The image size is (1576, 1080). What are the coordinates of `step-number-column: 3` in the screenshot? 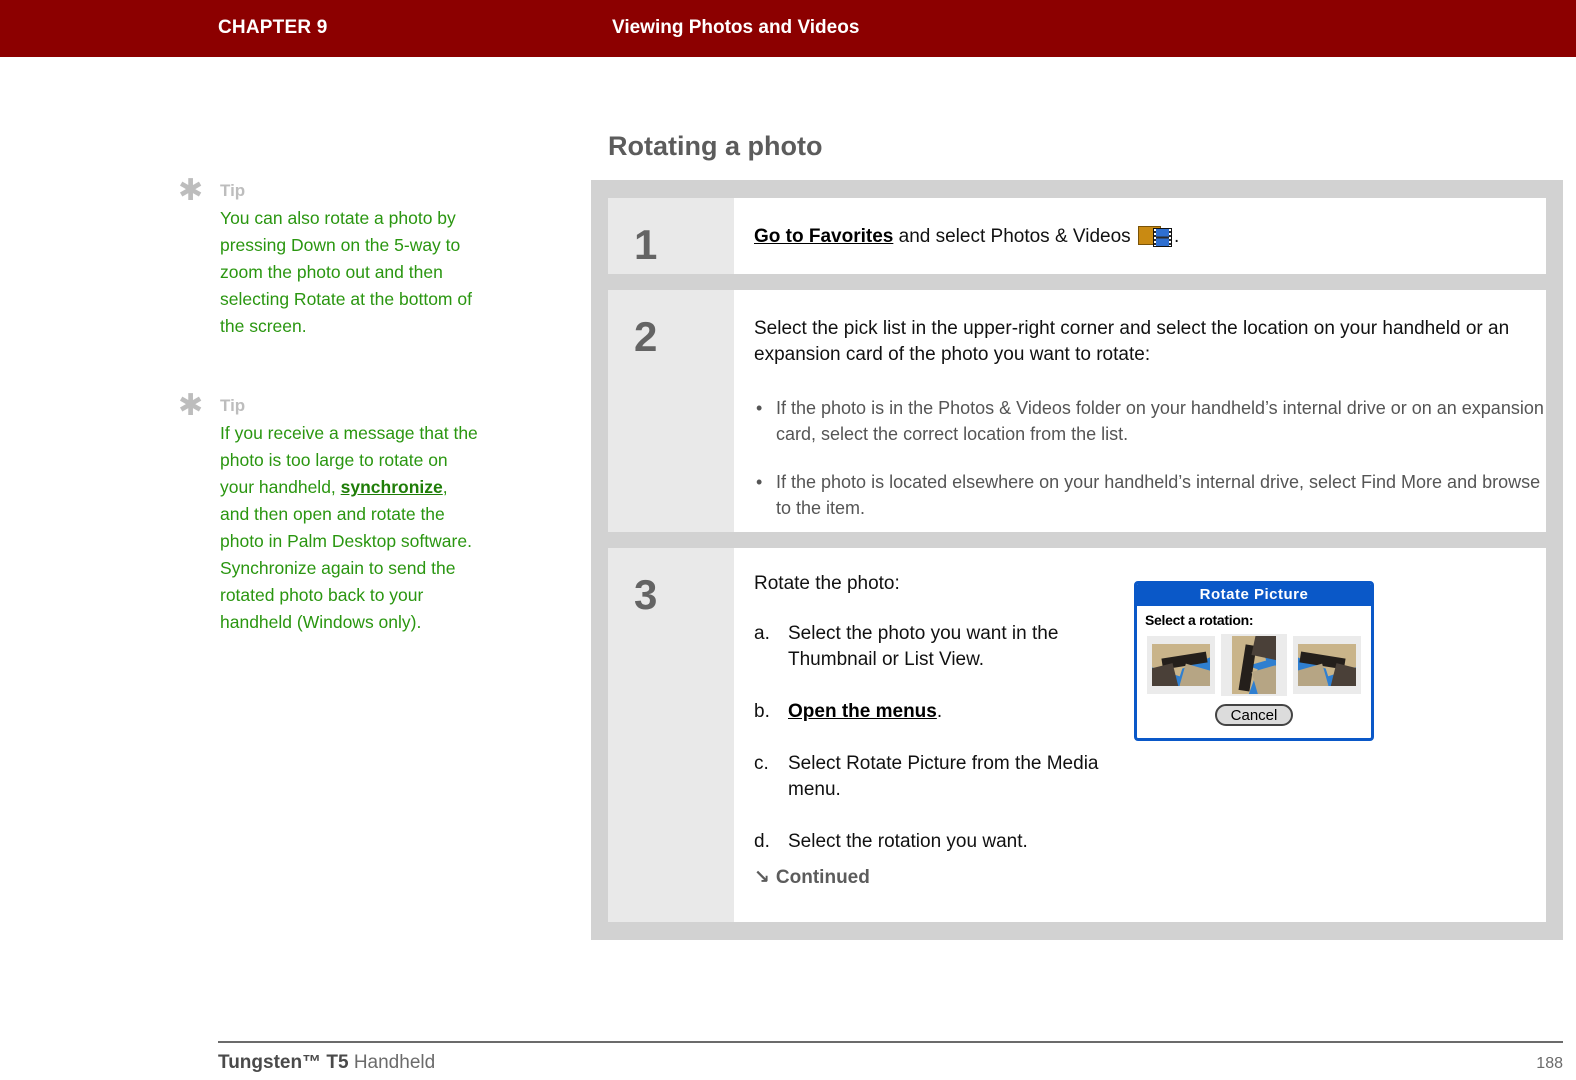 It's located at (671, 735).